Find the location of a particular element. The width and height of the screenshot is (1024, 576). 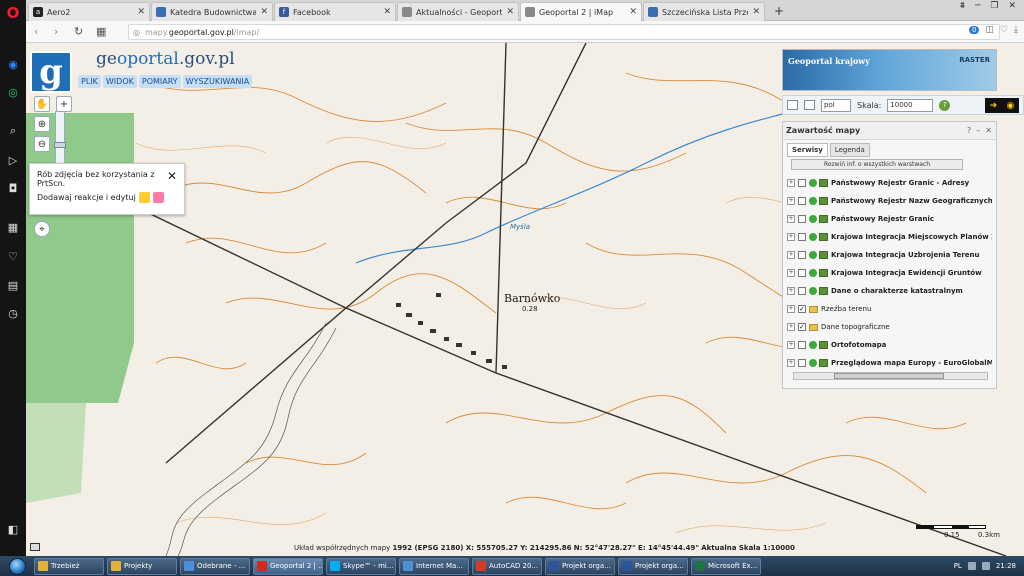

language-select: pol is located at coordinates (836, 105).